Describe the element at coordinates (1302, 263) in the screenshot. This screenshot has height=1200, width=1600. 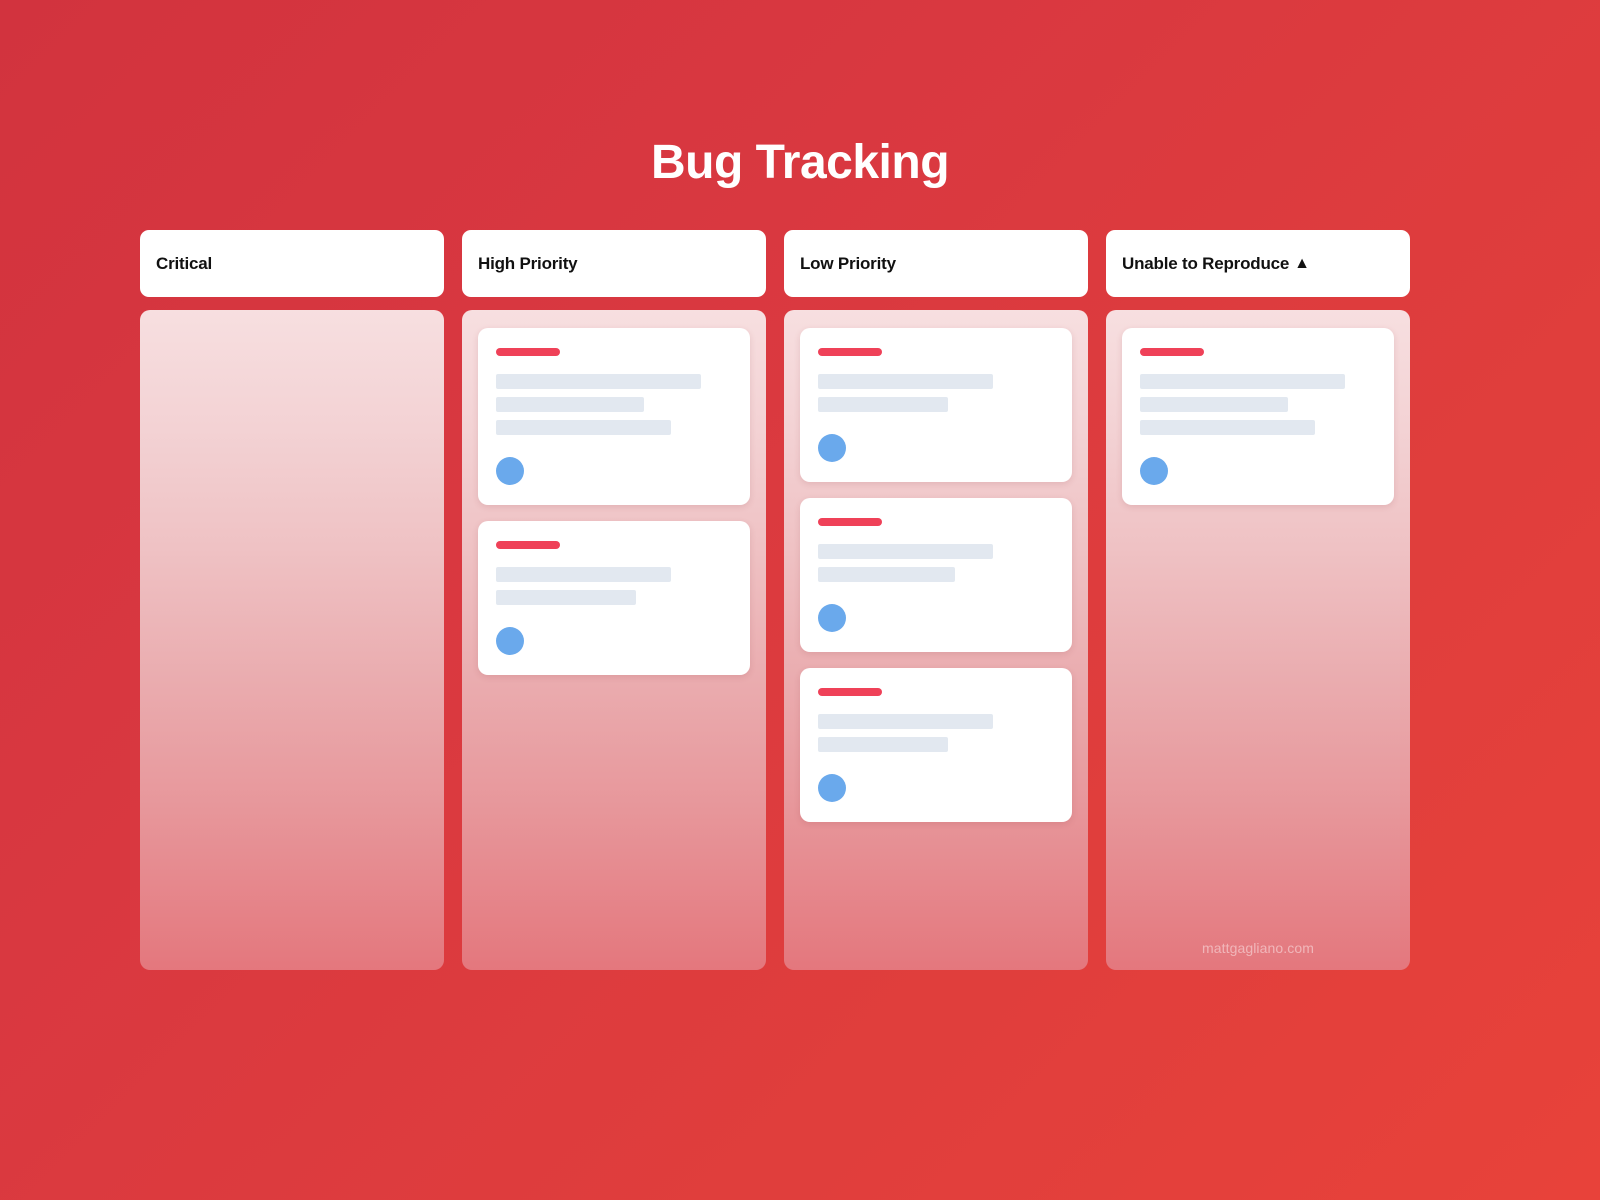
I see `warning-triangle-icon: ▲` at that location.